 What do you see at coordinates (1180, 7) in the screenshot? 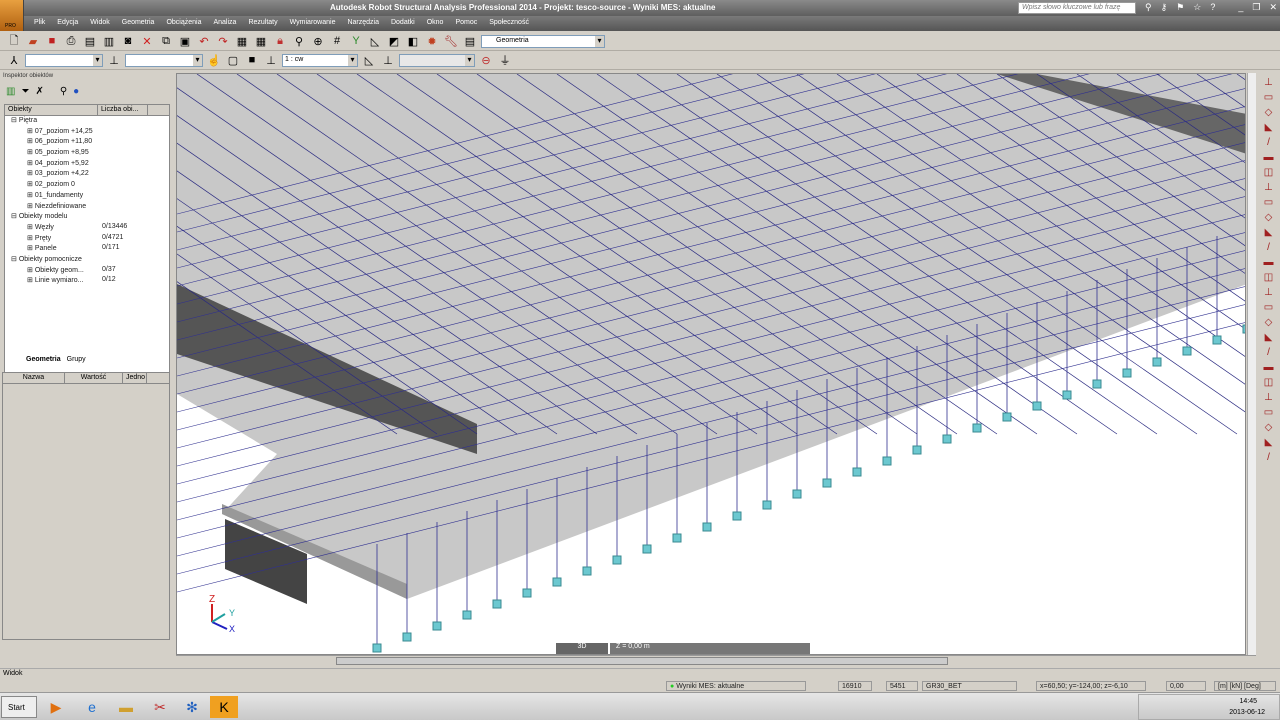
I see `satellite-icon: ⚑` at bounding box center [1180, 7].